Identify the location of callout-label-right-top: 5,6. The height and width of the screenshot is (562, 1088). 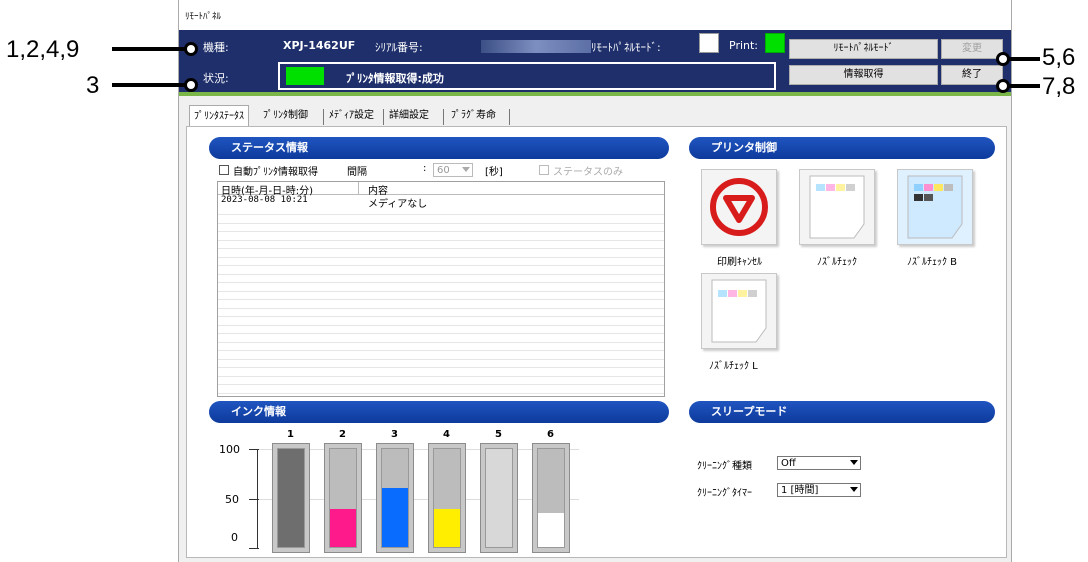
(1059, 57).